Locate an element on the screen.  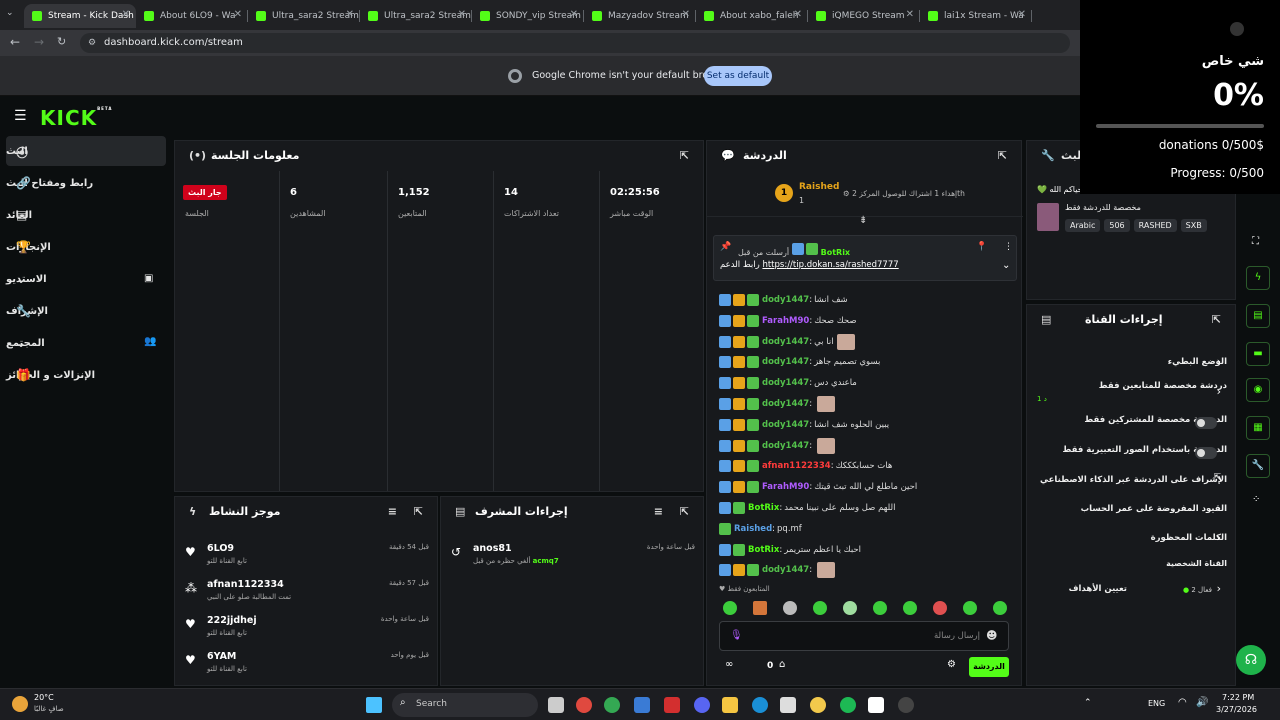
spotify-icon is located at coordinates (848, 705).